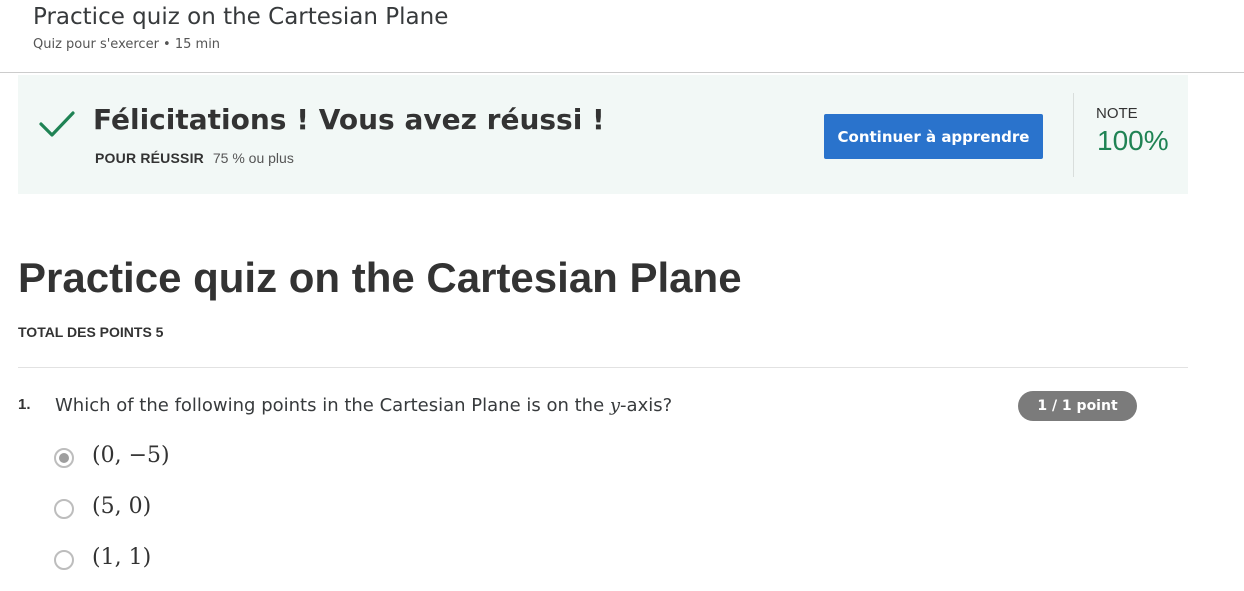 Image resolution: width=1244 pixels, height=591 pixels. Describe the element at coordinates (380, 277) in the screenshot. I see `quiz-title: Practice quiz on the Cartesian Plane` at that location.